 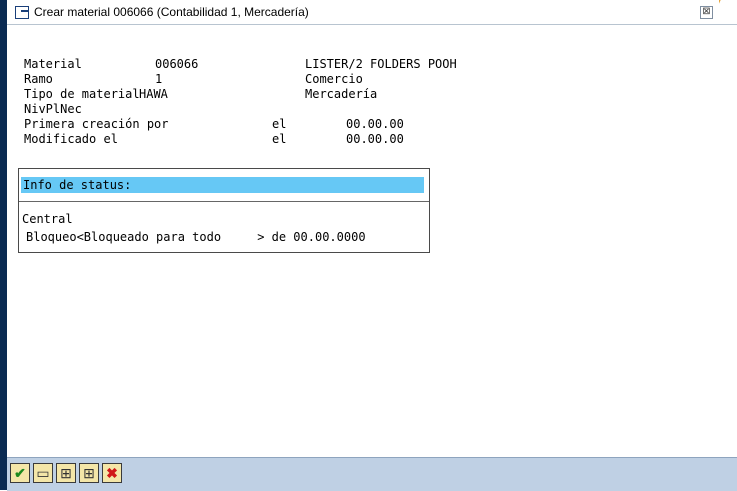 I want to click on cancel-icon: ✖, so click(x=112, y=473).